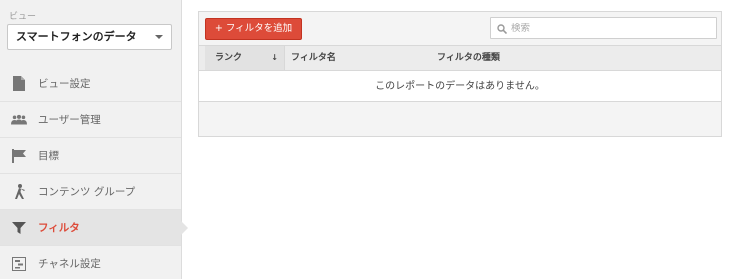 The height and width of the screenshot is (279, 730). I want to click on column-header-rank: ランク ↓, so click(245, 58).